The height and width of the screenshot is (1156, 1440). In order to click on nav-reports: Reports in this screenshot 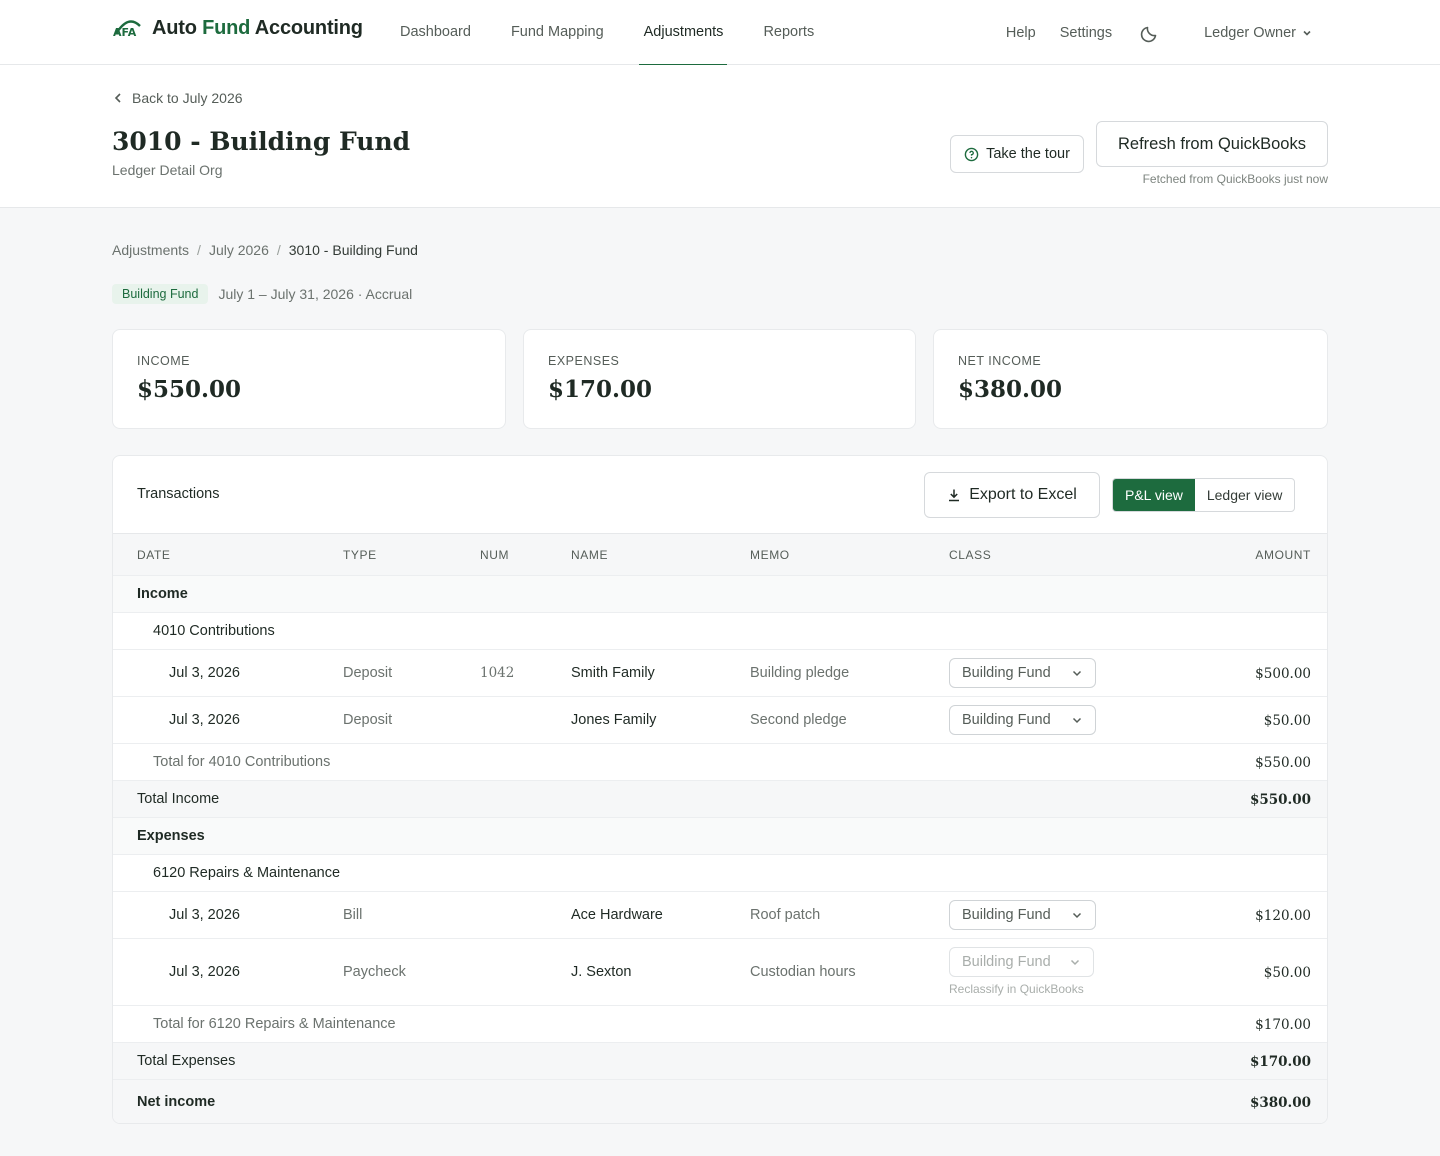, I will do `click(788, 32)`.